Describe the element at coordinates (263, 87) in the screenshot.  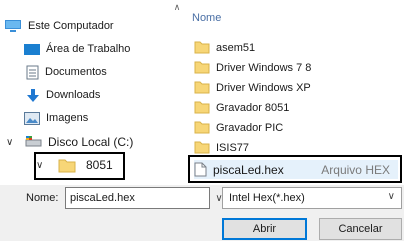
I see `file-name: Driver Windows XP` at that location.